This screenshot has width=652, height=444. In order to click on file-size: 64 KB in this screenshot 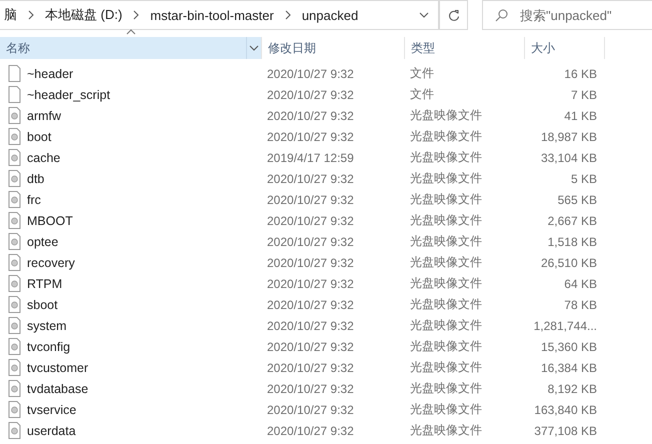, I will do `click(580, 283)`.